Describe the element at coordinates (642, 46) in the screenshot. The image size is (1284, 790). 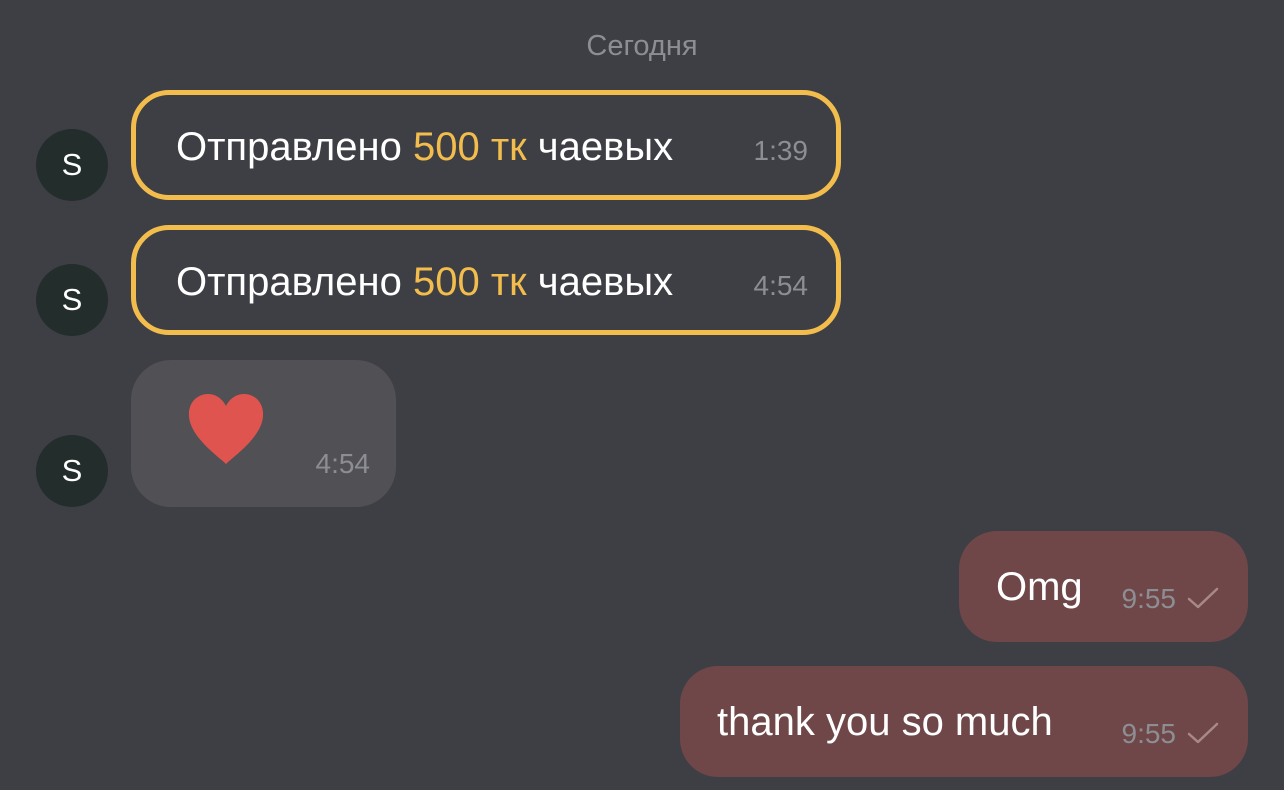
I see `date-separator: Сегодня` at that location.